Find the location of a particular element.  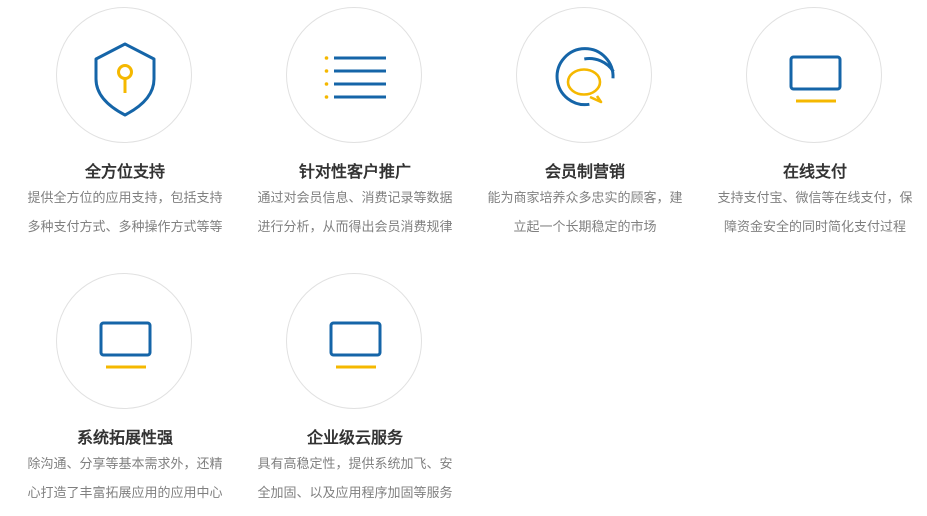

feature-description: 除沟通、分享等基本需求外，还精 心打造了丰富拓展应用的应用中心 is located at coordinates (125, 479).